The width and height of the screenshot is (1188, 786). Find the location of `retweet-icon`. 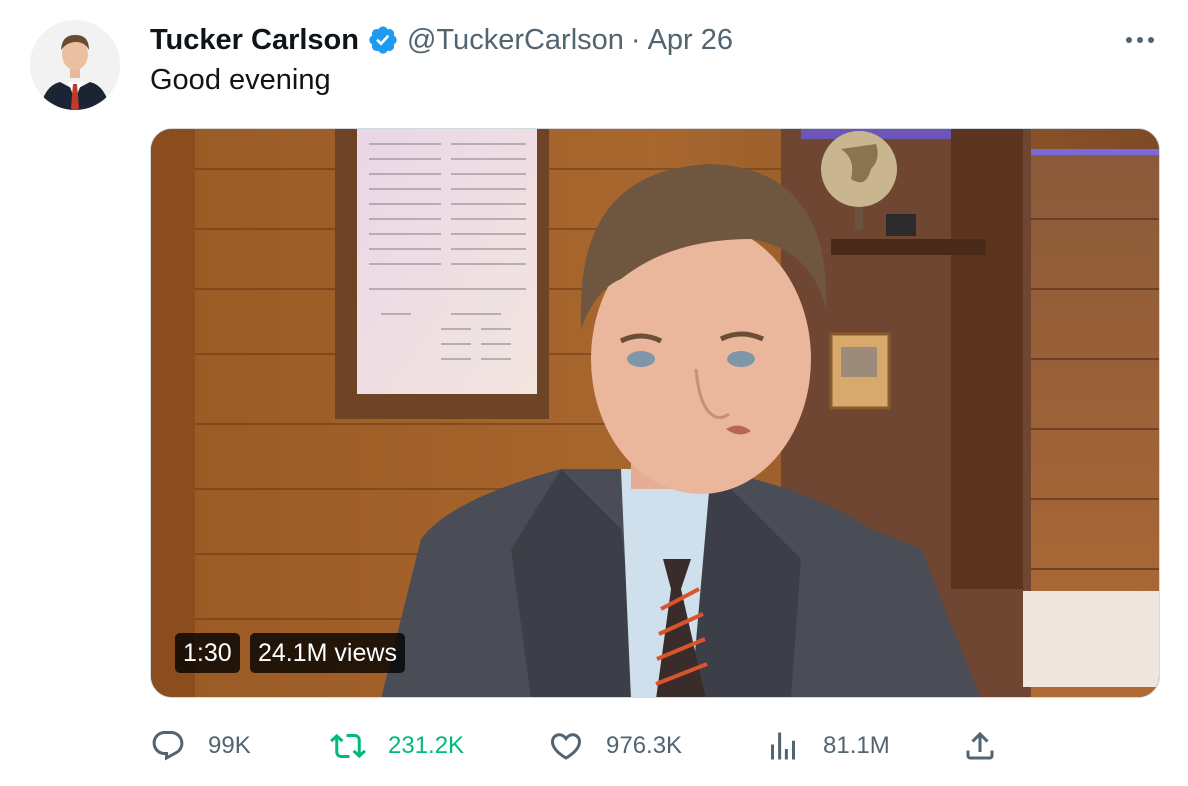

retweet-icon is located at coordinates (348, 746).